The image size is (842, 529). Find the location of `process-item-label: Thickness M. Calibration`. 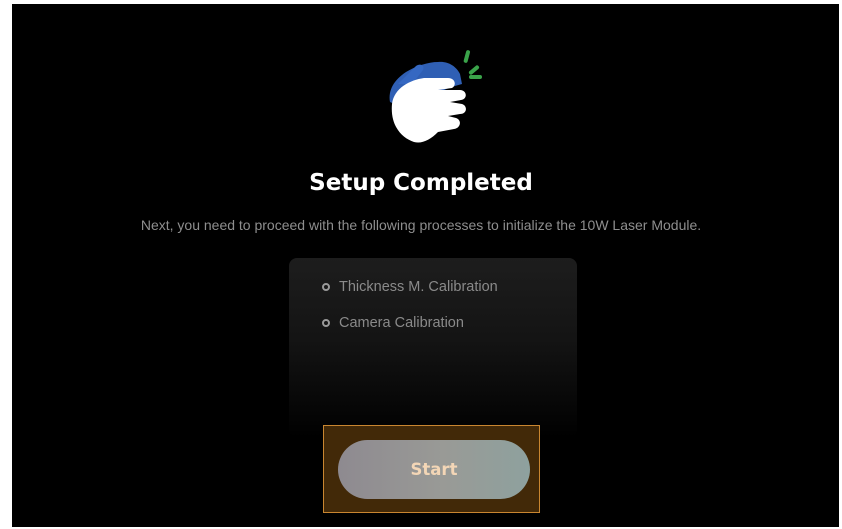

process-item-label: Thickness M. Calibration is located at coordinates (418, 287).